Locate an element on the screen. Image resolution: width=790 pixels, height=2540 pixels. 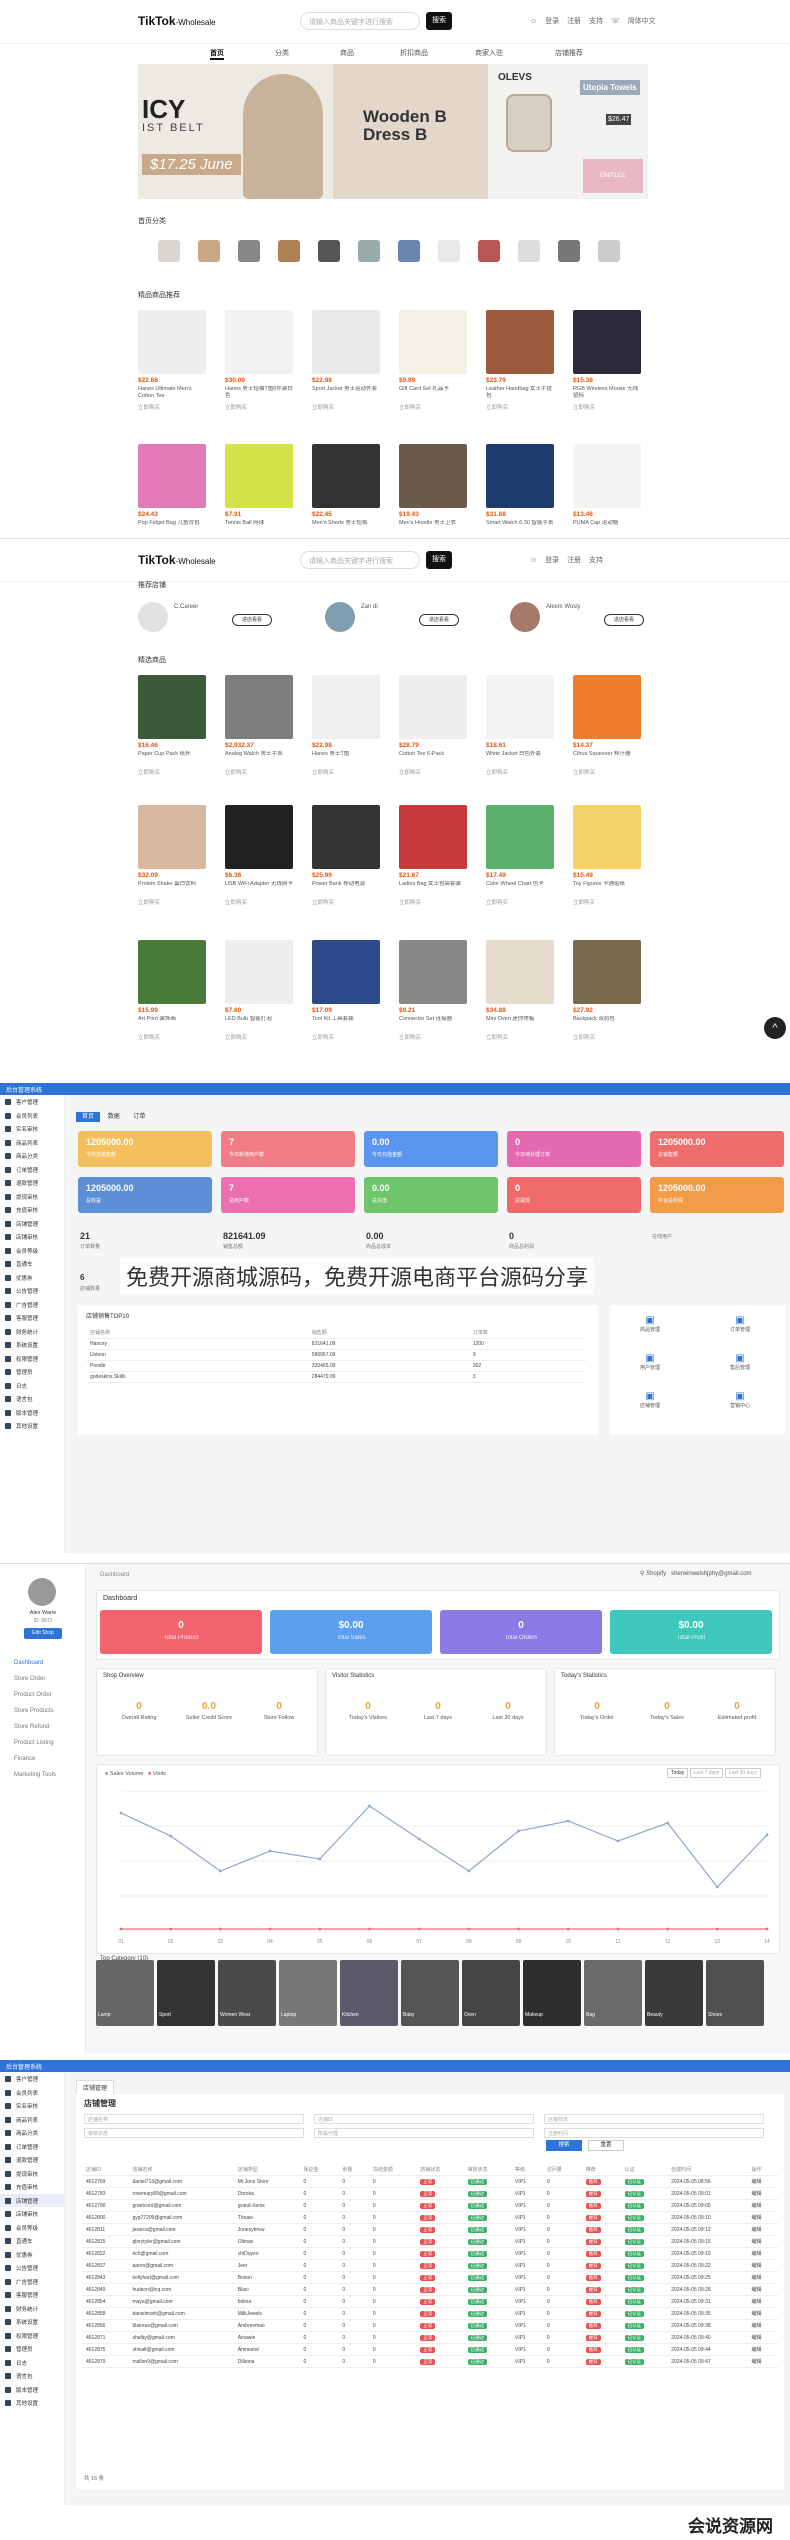
product-card: $9.89 Gift Card Set 礼品卡 立即购买 is located at coordinates (433, 366).